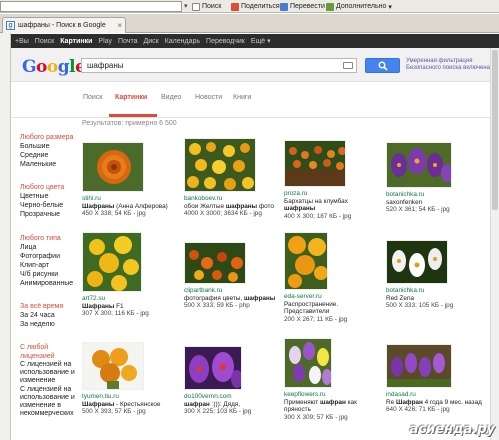 The width and height of the screenshot is (499, 440). What do you see at coordinates (132, 397) in the screenshot?
I see `result-domain: tyumen.tiu.ru` at bounding box center [132, 397].